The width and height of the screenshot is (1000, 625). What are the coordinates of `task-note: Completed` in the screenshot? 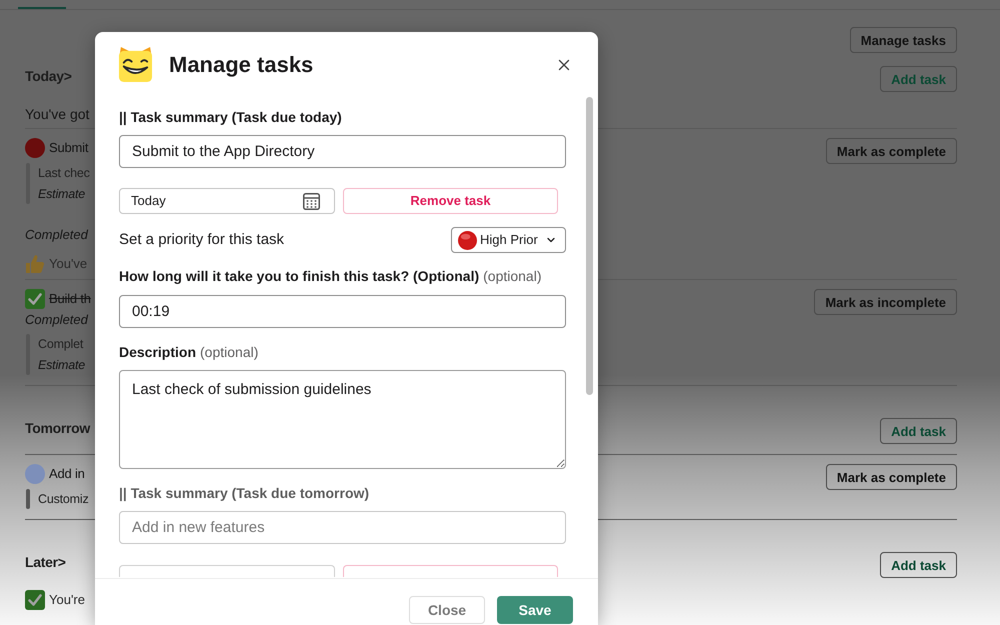 It's located at (56, 320).